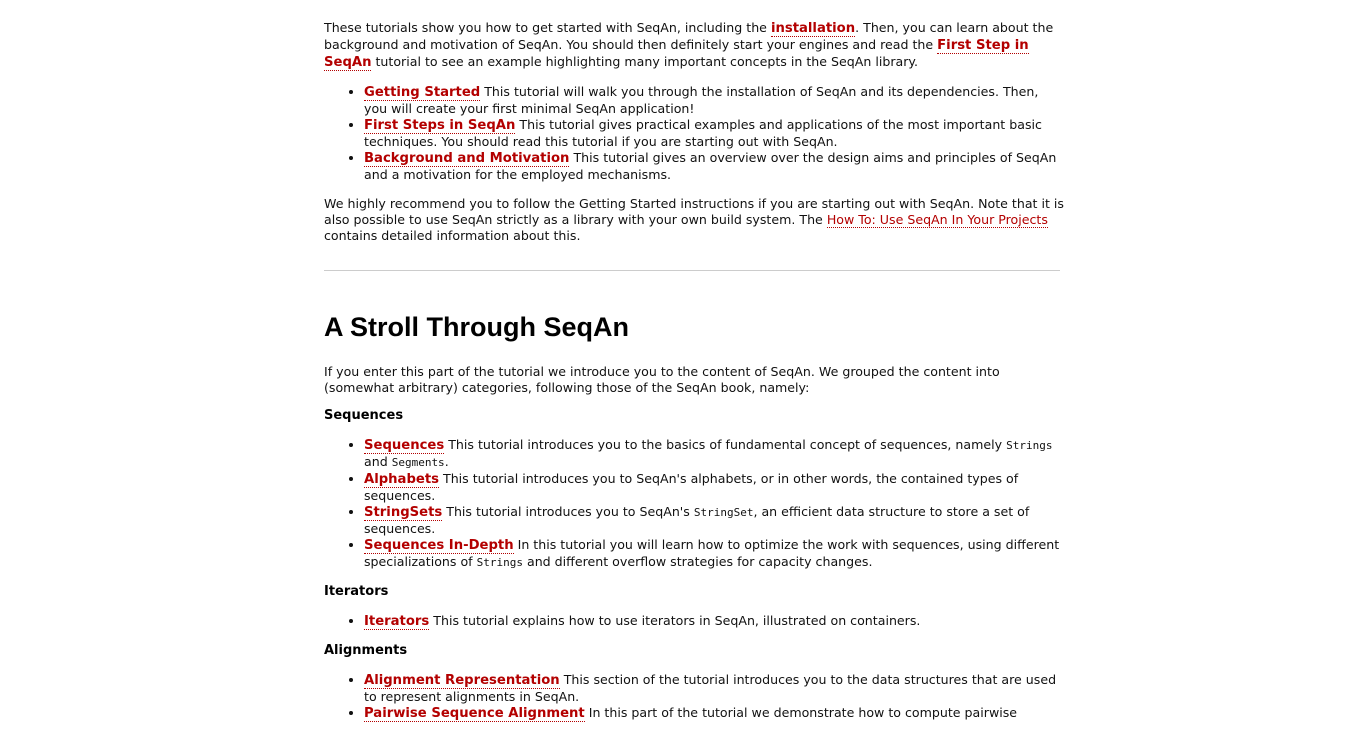 This screenshot has width=1366, height=735. I want to click on pairwise-sequence-alignment-link: Pairwise Sequence Alignment, so click(474, 714).